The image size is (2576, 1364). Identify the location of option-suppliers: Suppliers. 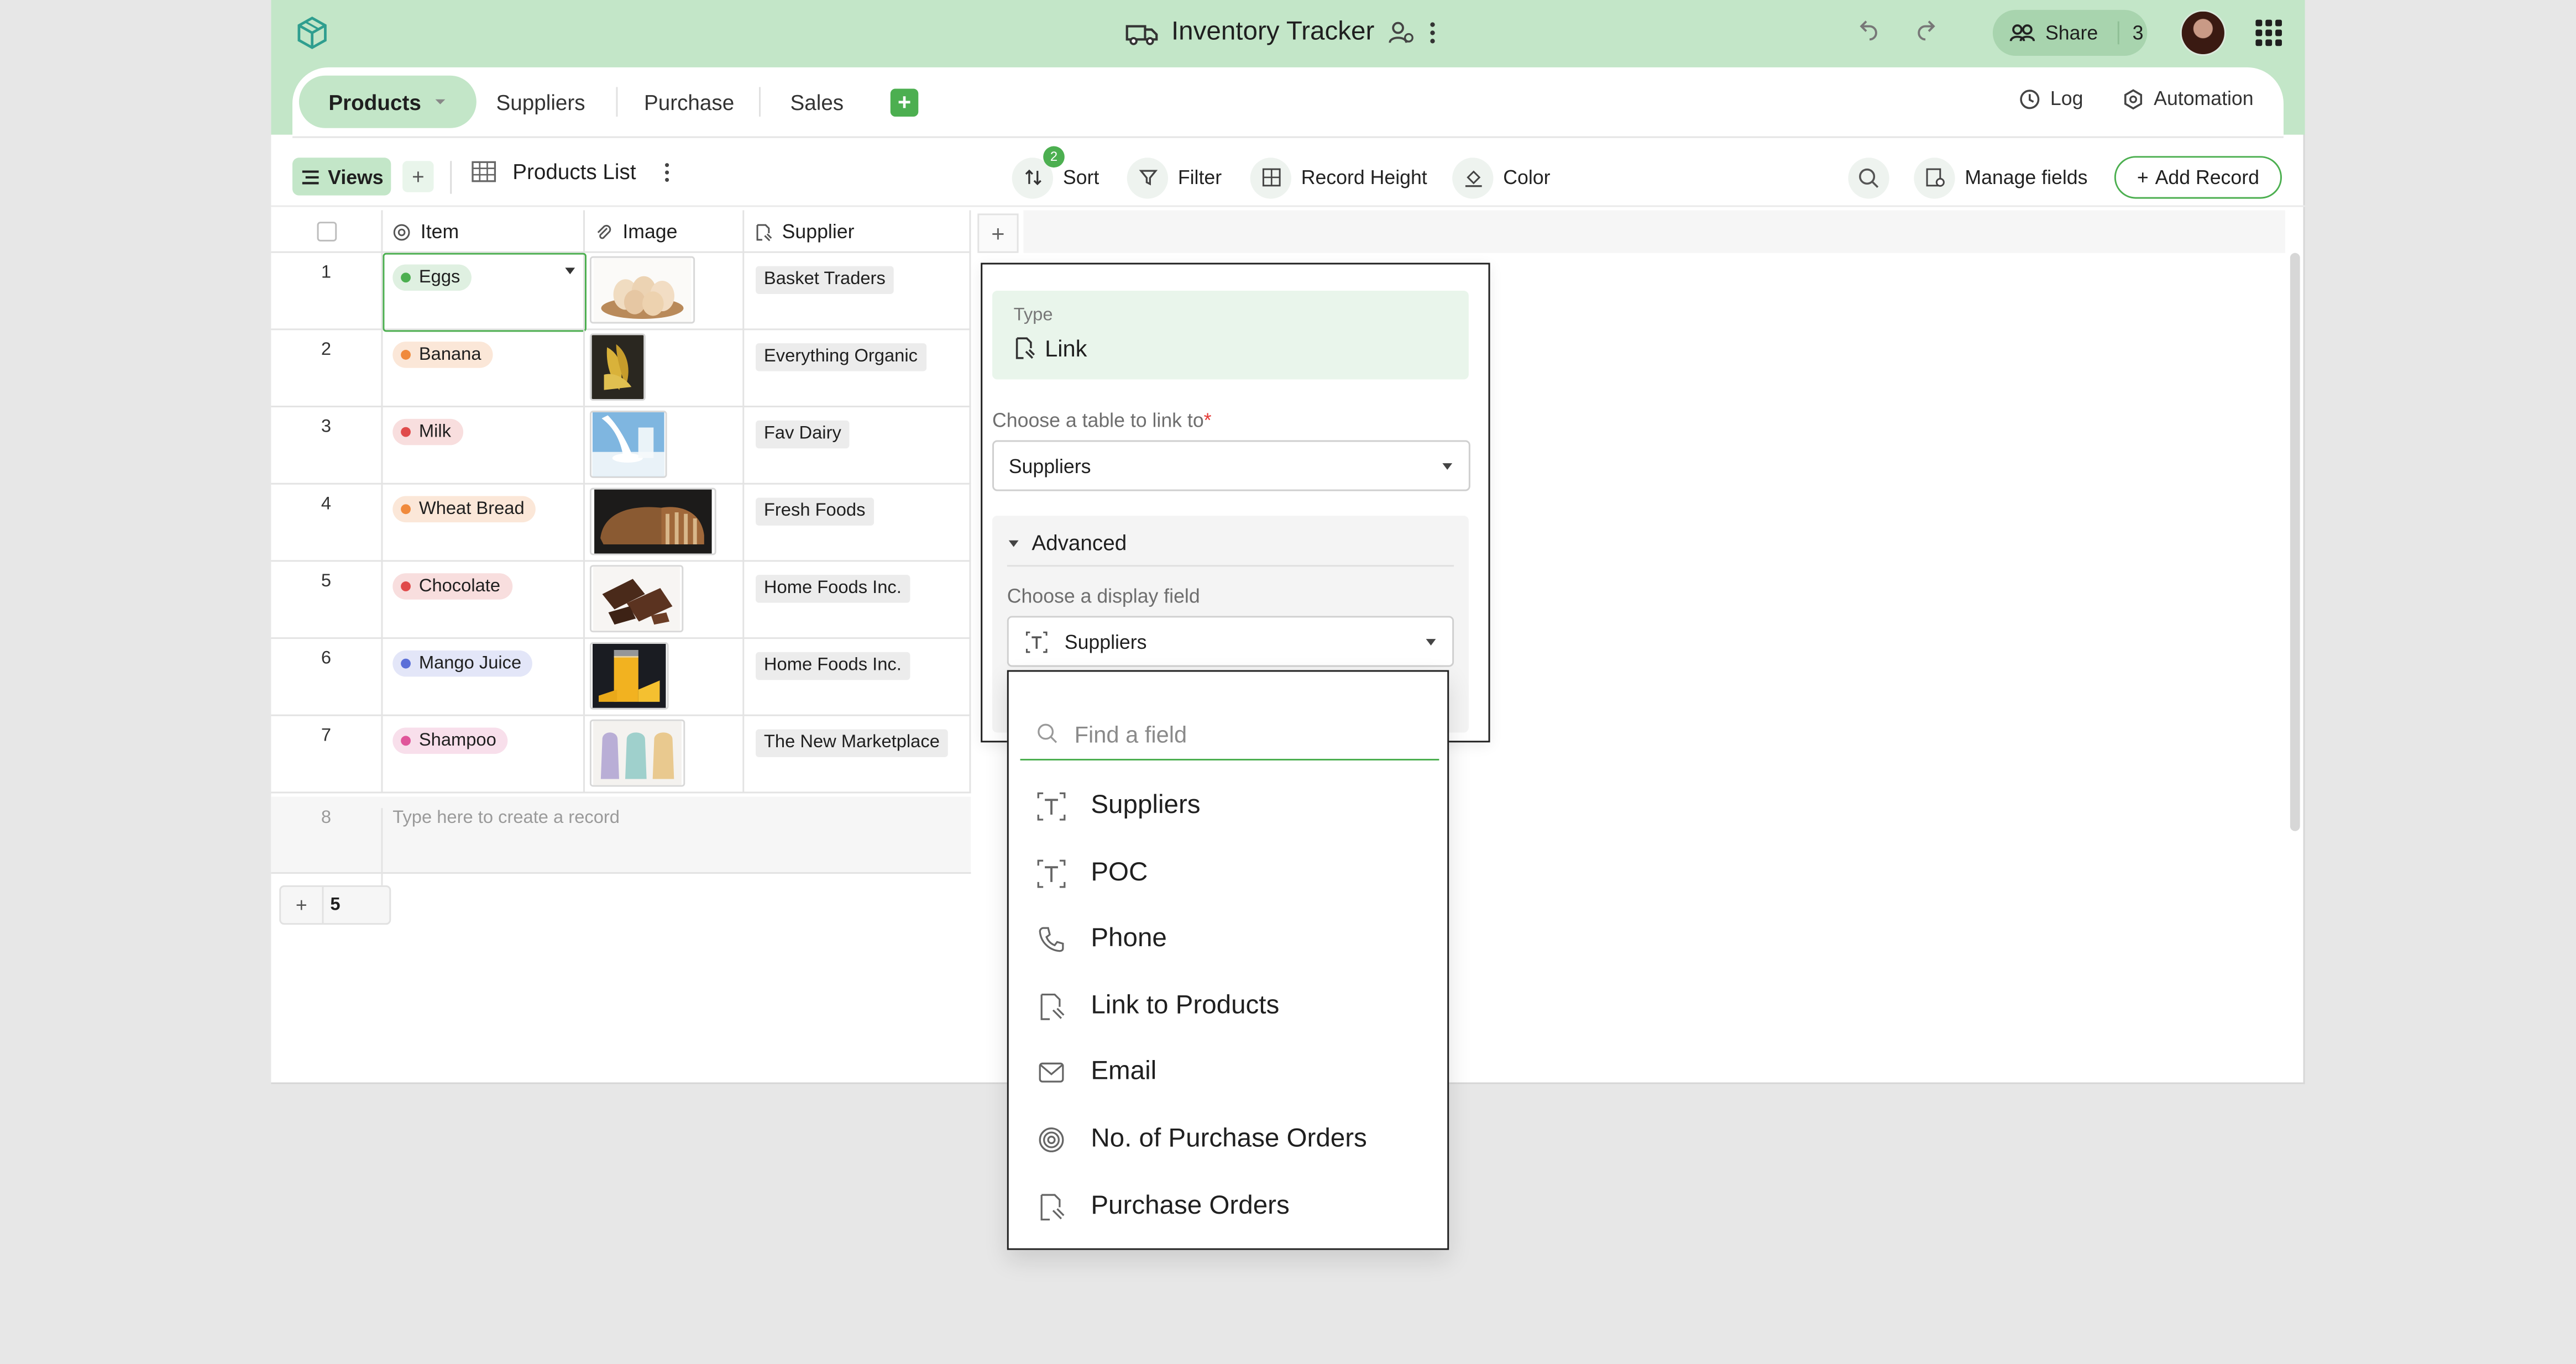
(1118, 806).